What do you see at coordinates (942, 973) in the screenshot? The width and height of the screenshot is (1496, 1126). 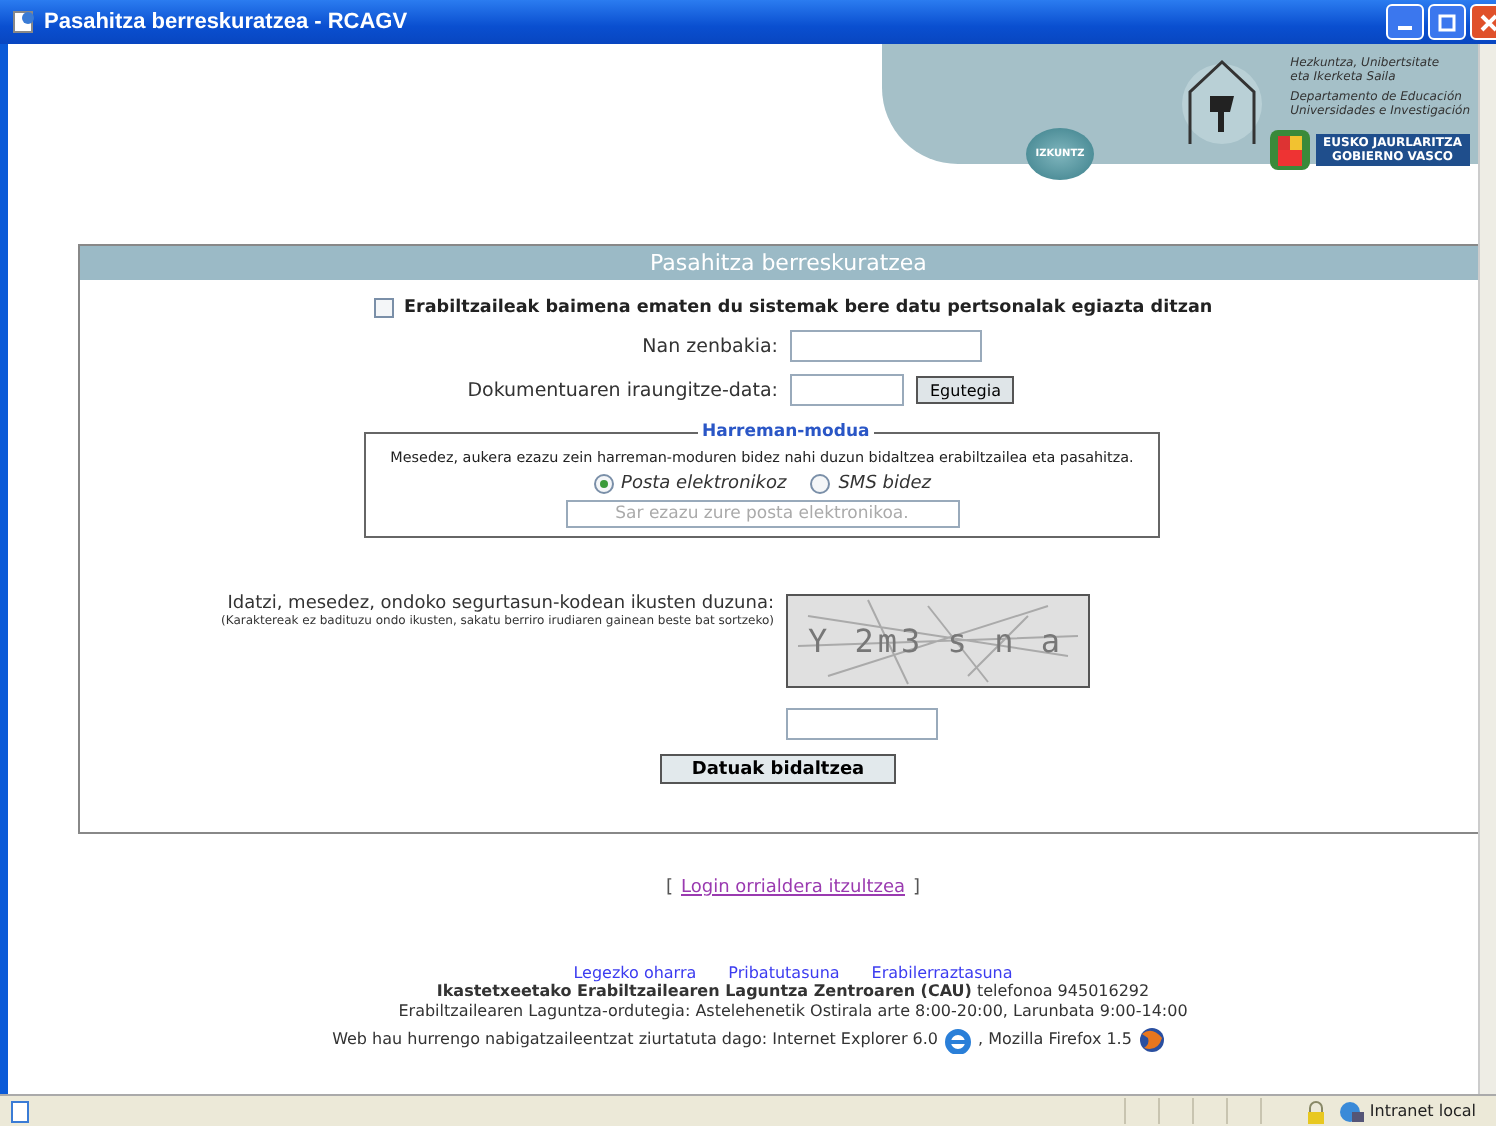 I see `footer-link: Erabilerraztasuna` at bounding box center [942, 973].